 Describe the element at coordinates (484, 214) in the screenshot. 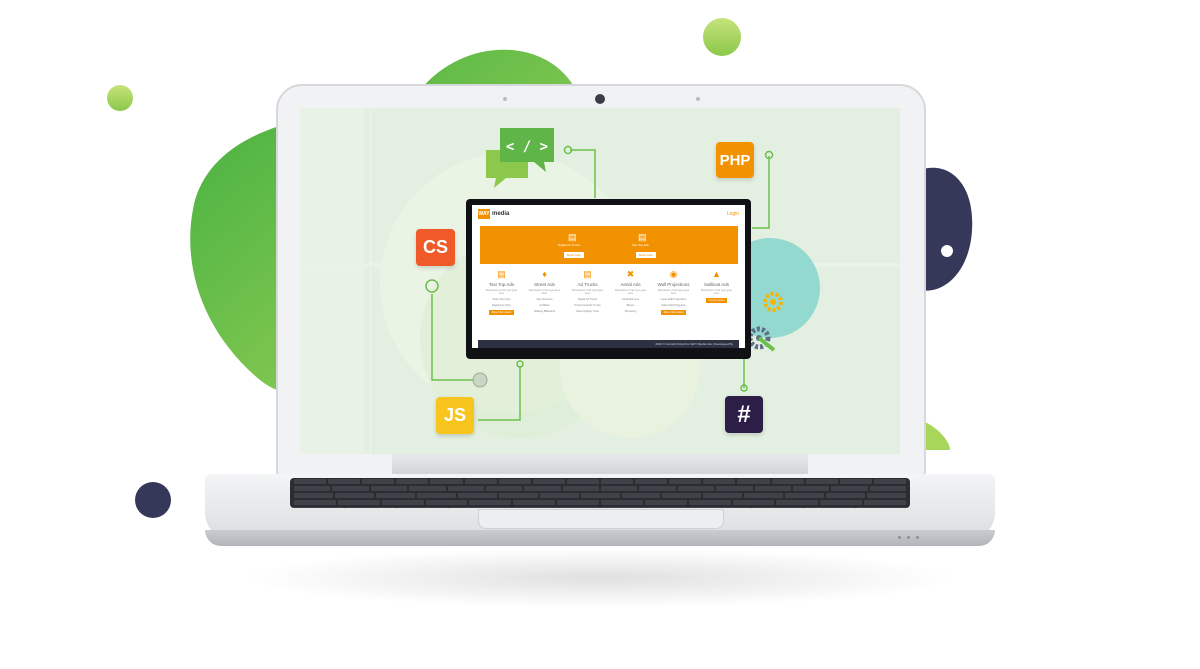

I see `mockup-logo-box: WAY` at that location.